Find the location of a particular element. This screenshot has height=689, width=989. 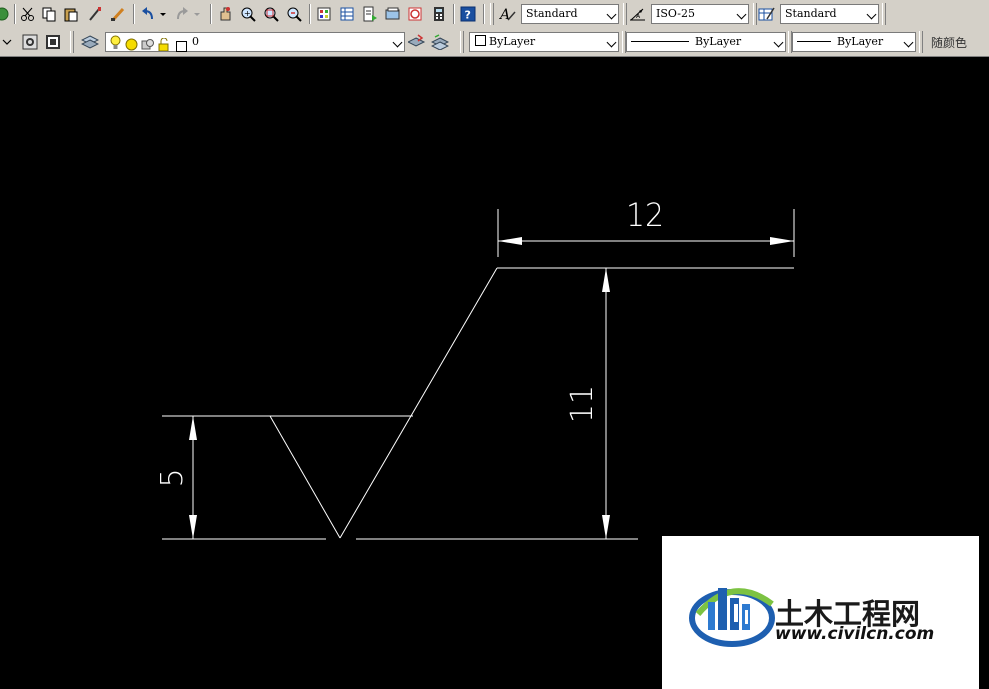

watermark-logo: 土木工程网 www.civilcn.com is located at coordinates (820, 612).